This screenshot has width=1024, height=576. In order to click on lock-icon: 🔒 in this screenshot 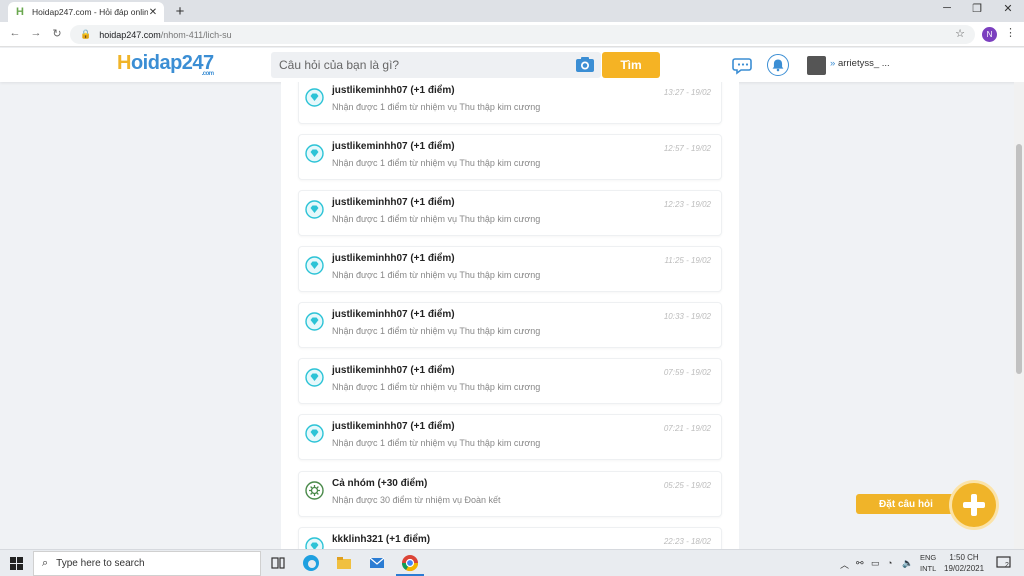, I will do `click(86, 34)`.